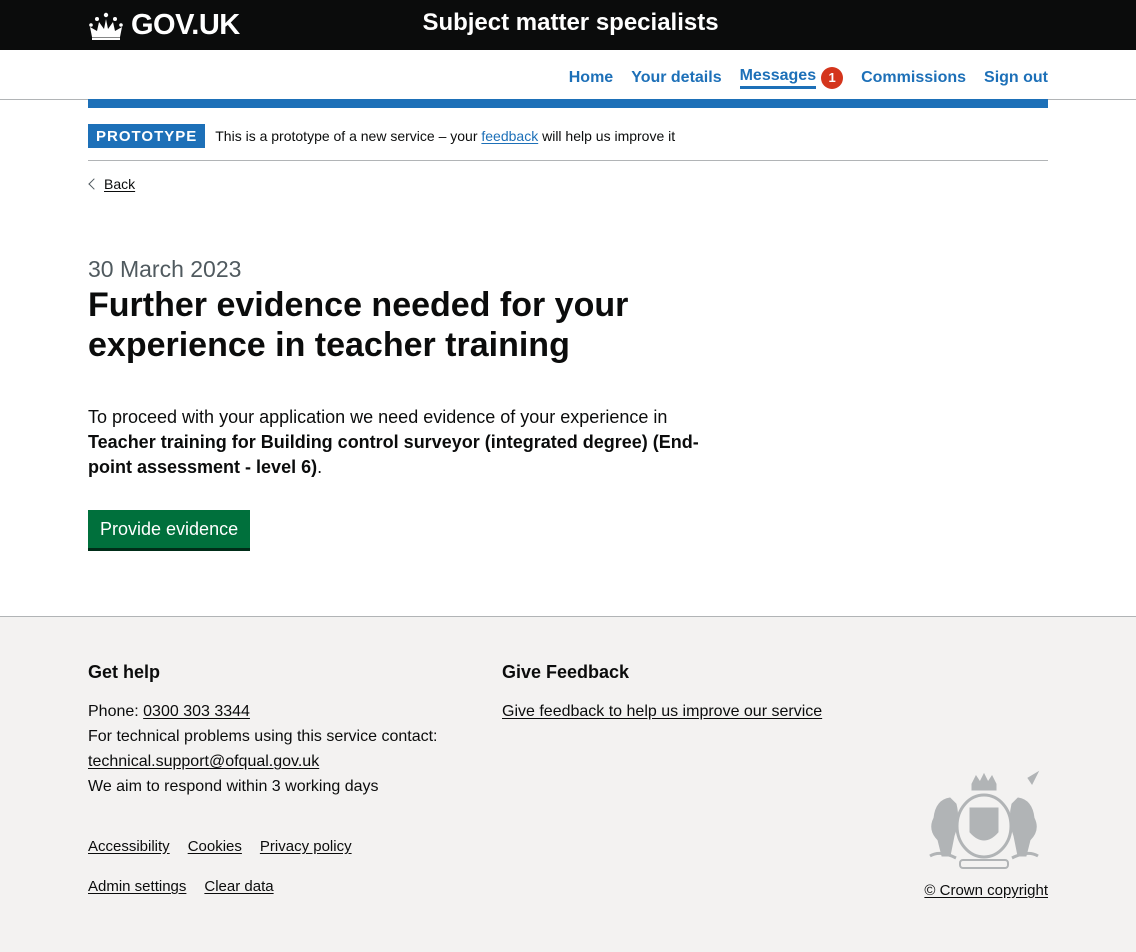 Image resolution: width=1136 pixels, height=952 pixels. What do you see at coordinates (129, 846) in the screenshot?
I see `accessibility-link: Accessibility` at bounding box center [129, 846].